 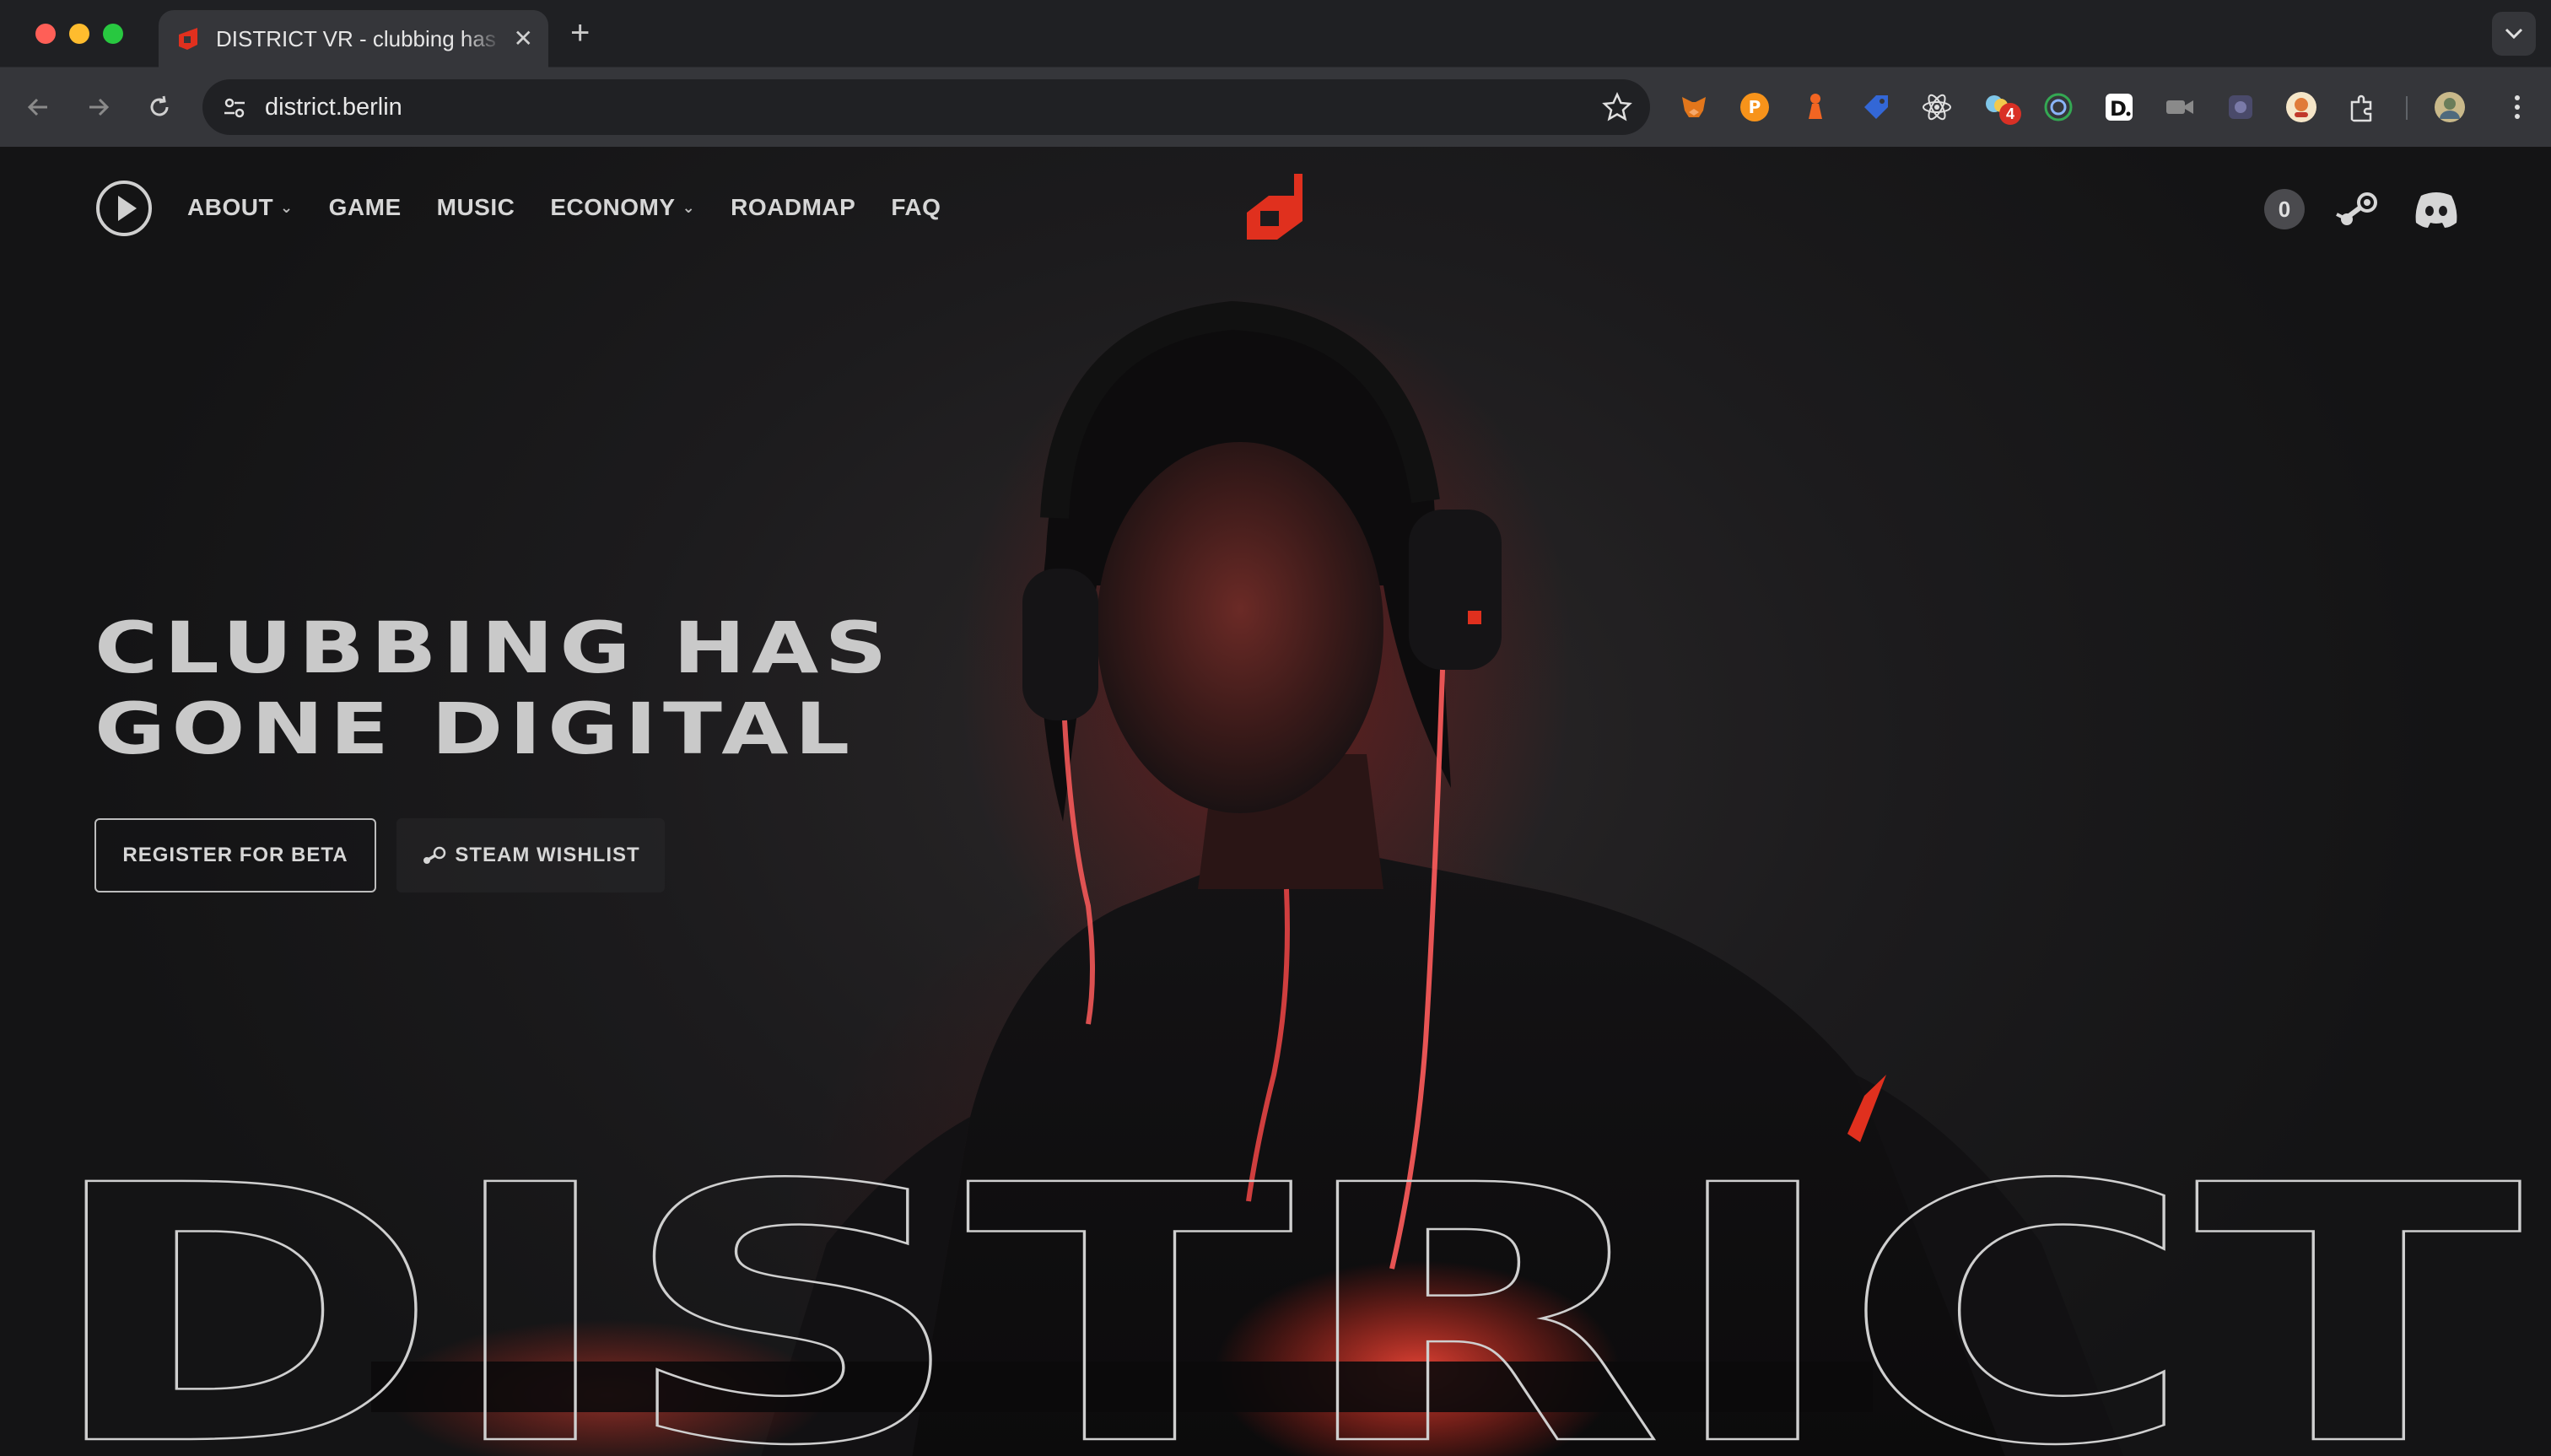 I want to click on nav-item-label: ECONOMY, so click(x=613, y=207).